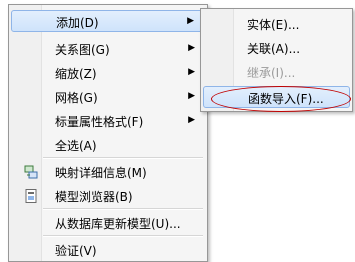 This screenshot has width=355, height=262. Describe the element at coordinates (31, 172) in the screenshot. I see `mapping-details-icon` at that location.